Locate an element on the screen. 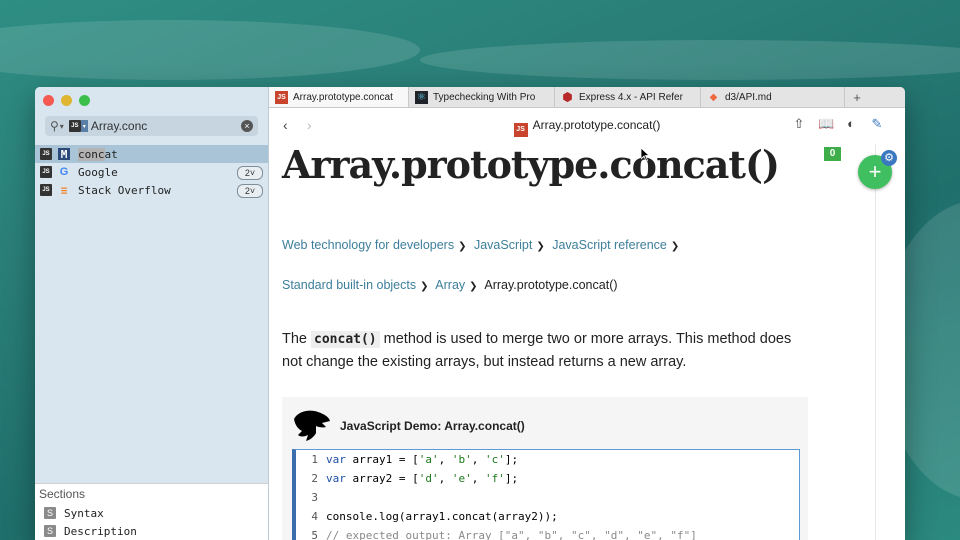 This screenshot has height=540, width=960. express-icon: ⬢ is located at coordinates (567, 97).